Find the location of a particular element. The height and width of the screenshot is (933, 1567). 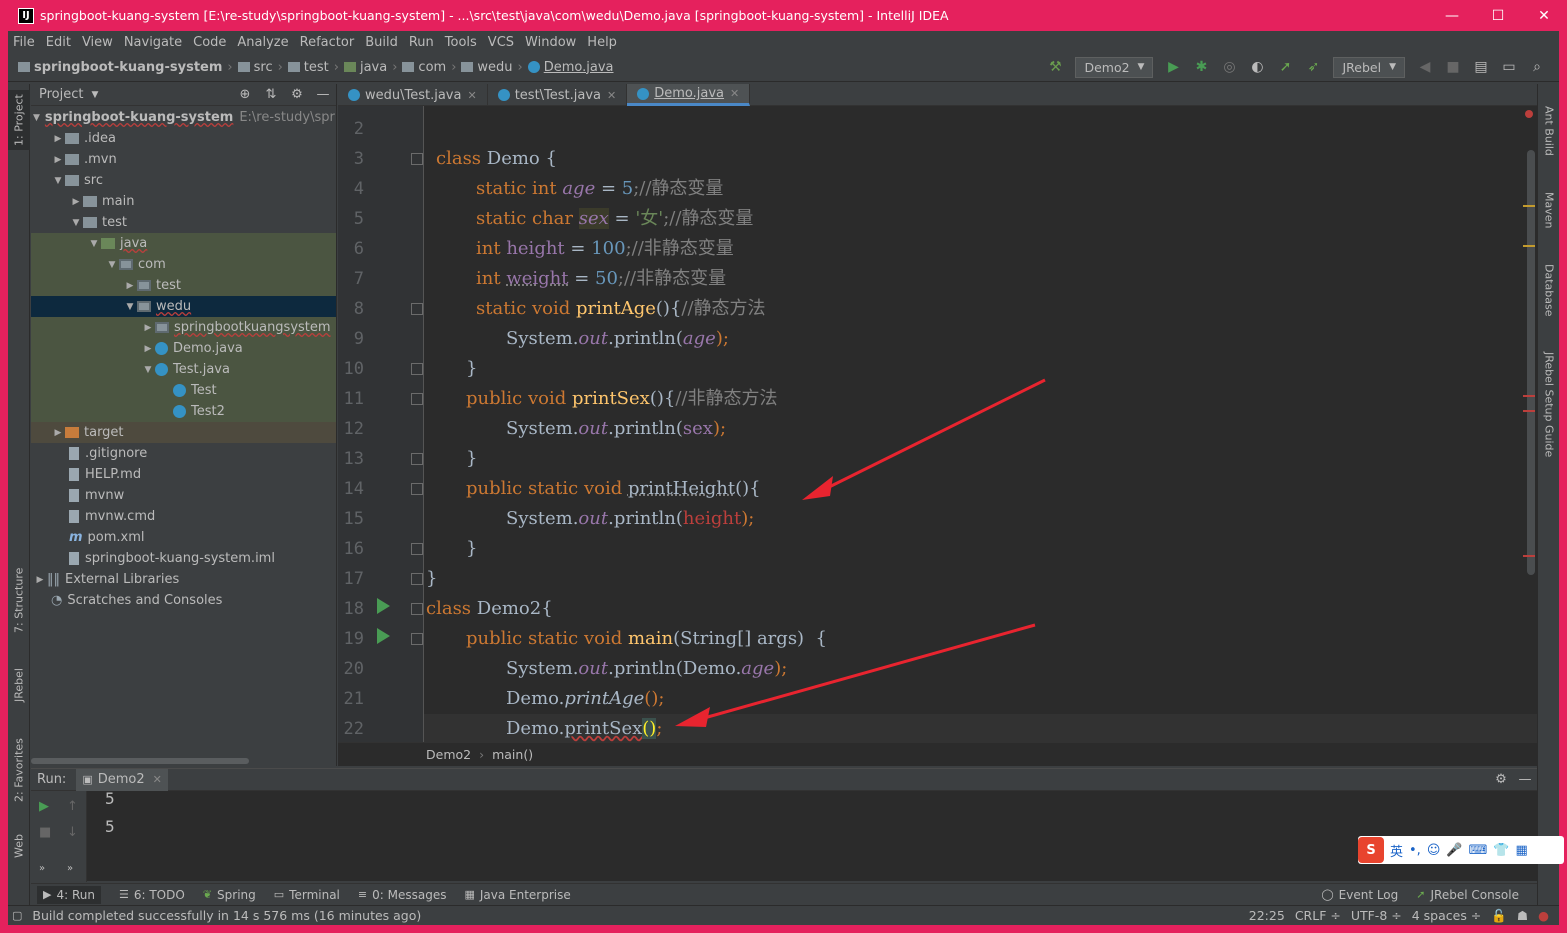

tool-tab-terminal: ▭ Terminal is located at coordinates (307, 895).